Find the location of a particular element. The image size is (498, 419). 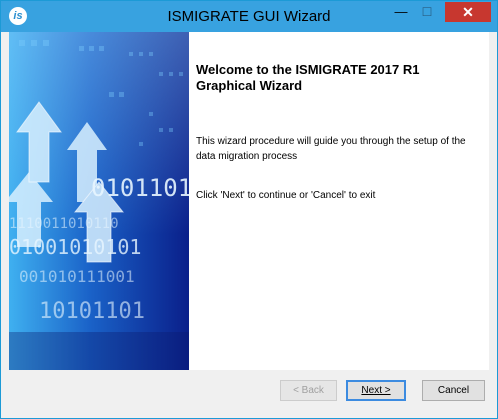

binary-row-4: 001010111001 is located at coordinates (77, 276).